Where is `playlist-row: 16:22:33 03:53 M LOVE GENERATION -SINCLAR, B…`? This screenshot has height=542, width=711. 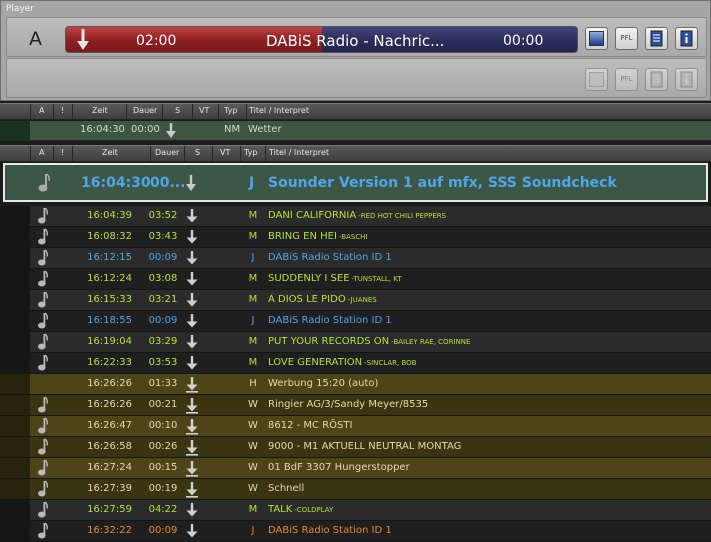
playlist-row: 16:22:33 03:53 M LOVE GENERATION -SINCLAR, B… is located at coordinates (355, 363).